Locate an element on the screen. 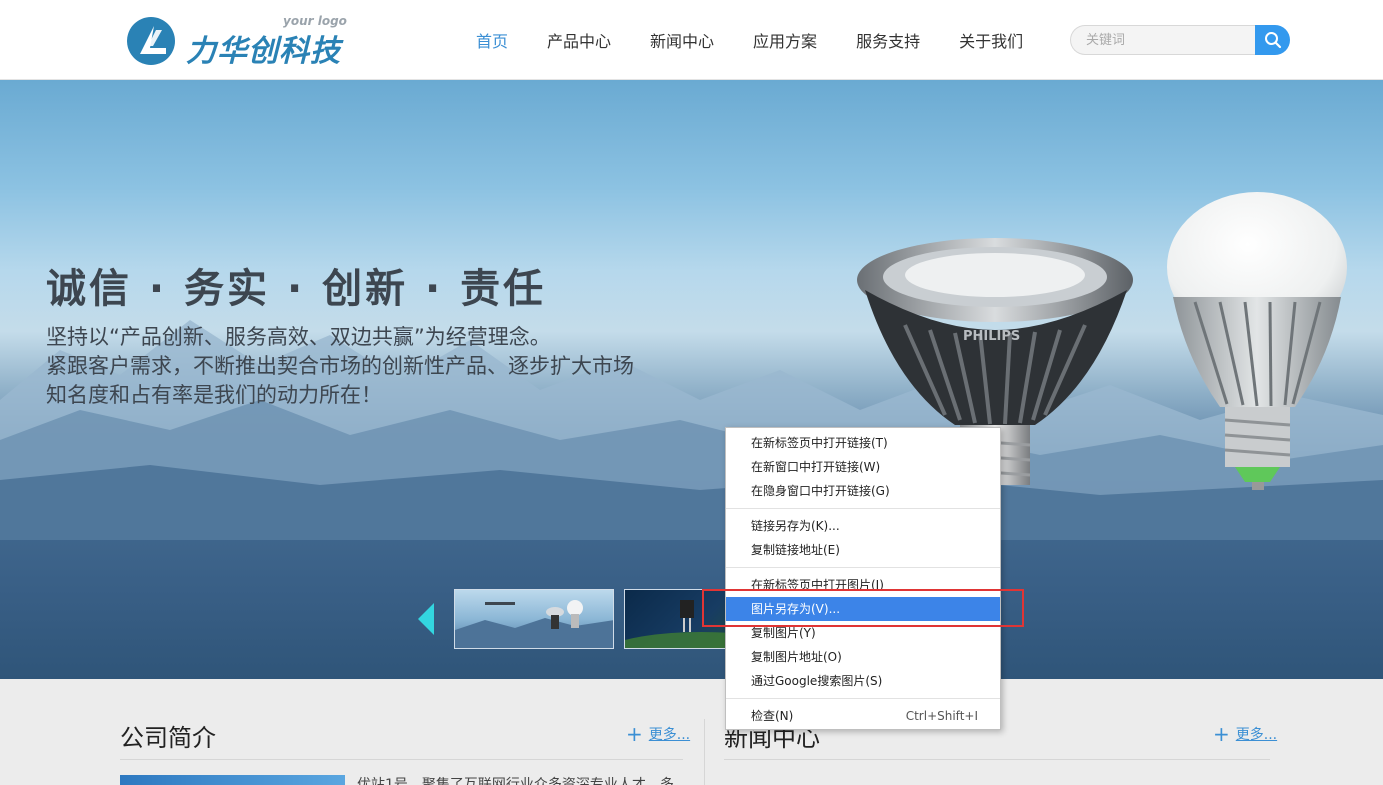 The width and height of the screenshot is (1383, 785). lamp-brand-text: PHILIPS is located at coordinates (991, 336).